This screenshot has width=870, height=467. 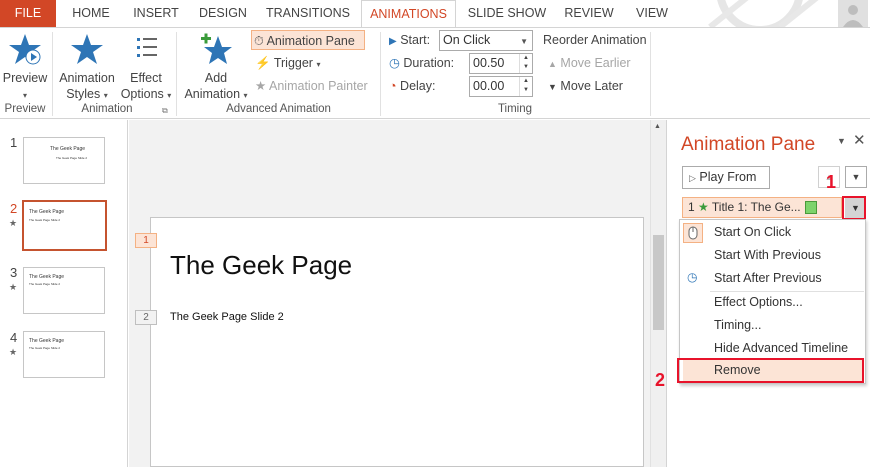 I want to click on slide-number: 1, so click(x=14, y=142).